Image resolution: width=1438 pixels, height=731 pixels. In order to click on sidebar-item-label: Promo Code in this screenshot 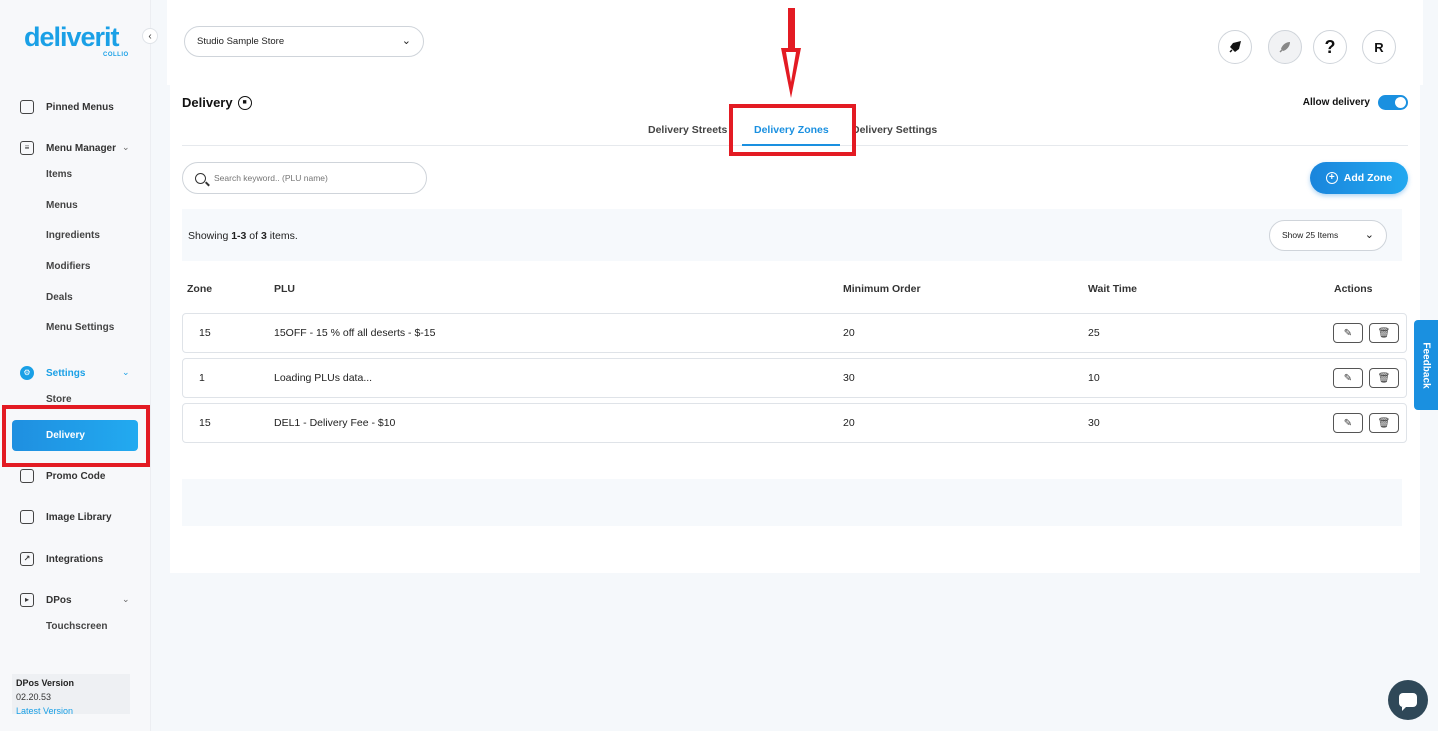, I will do `click(76, 476)`.